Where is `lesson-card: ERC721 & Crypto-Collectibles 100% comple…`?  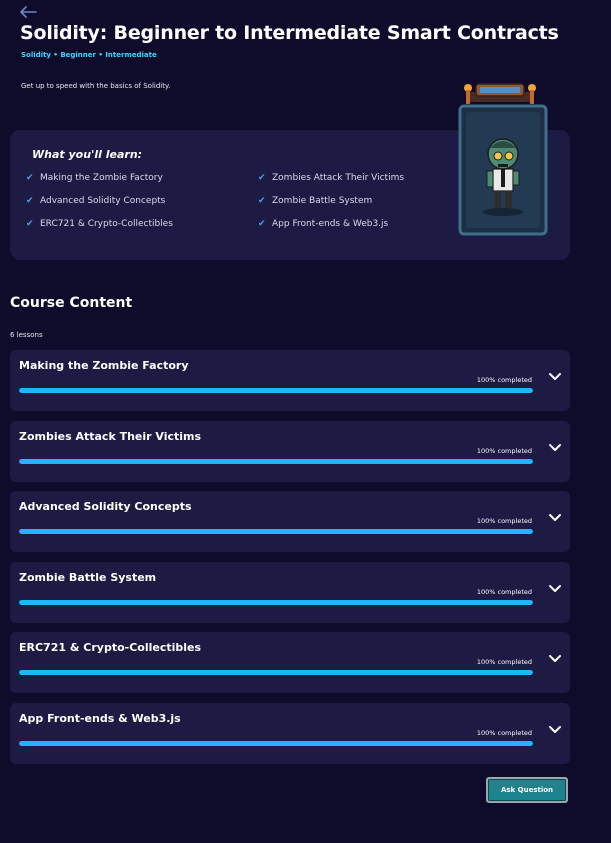
lesson-card: ERC721 & Crypto-Collectibles 100% comple… is located at coordinates (290, 662).